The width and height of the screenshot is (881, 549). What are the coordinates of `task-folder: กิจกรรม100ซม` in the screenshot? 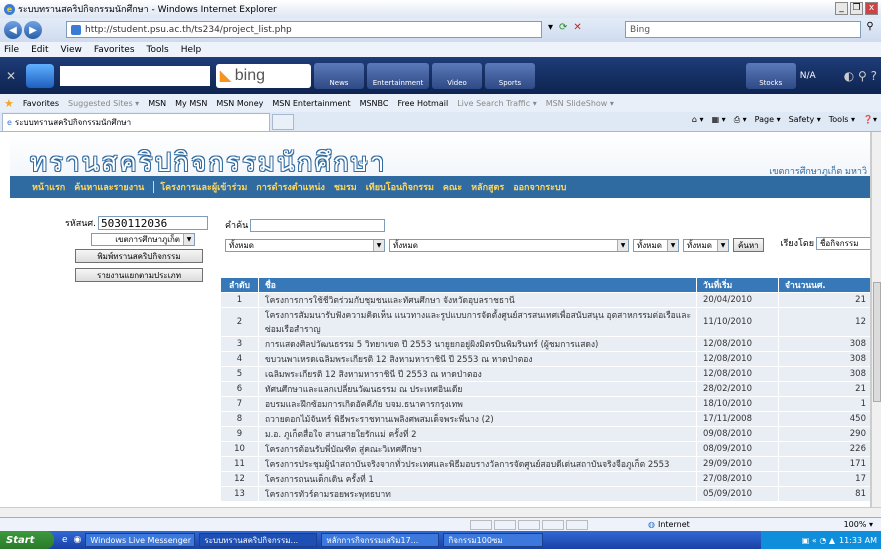 It's located at (493, 540).